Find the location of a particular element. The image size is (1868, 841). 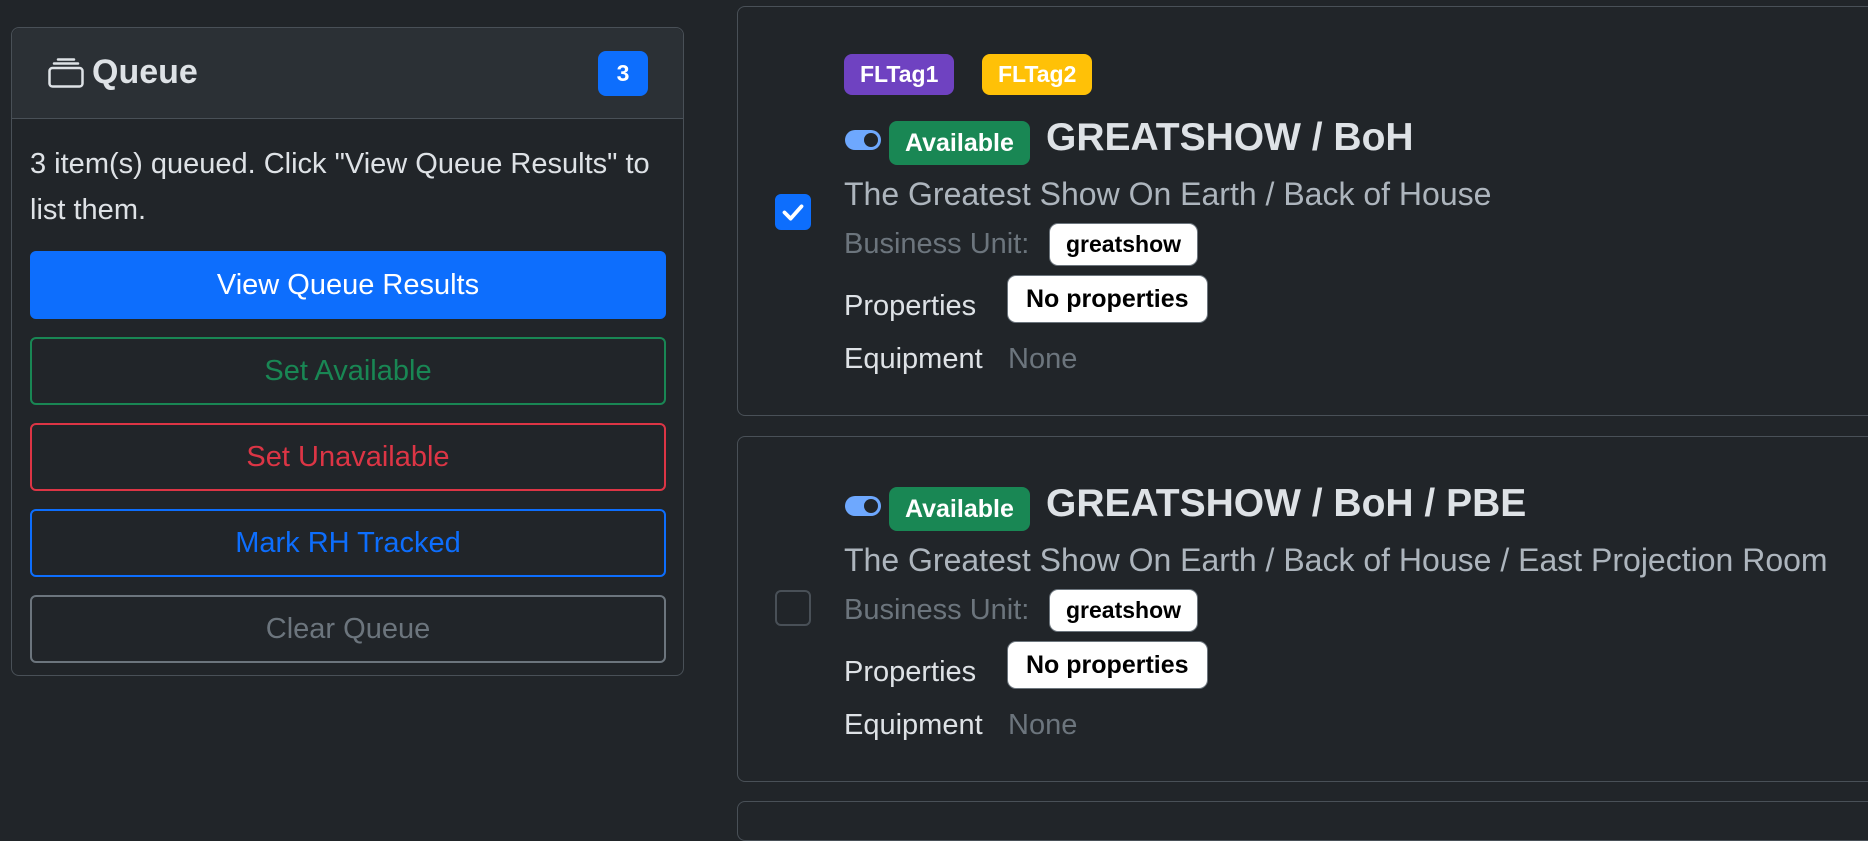

set-available-button: Set Available is located at coordinates (348, 371).